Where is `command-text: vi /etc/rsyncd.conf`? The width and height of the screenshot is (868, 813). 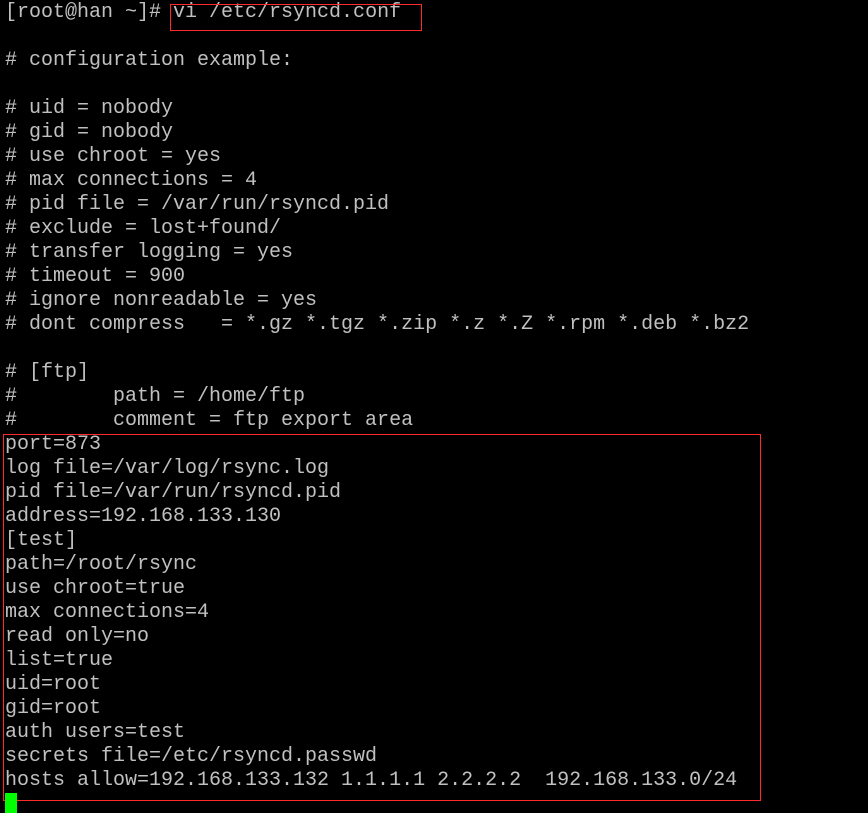
command-text: vi /etc/rsyncd.conf is located at coordinates (287, 12).